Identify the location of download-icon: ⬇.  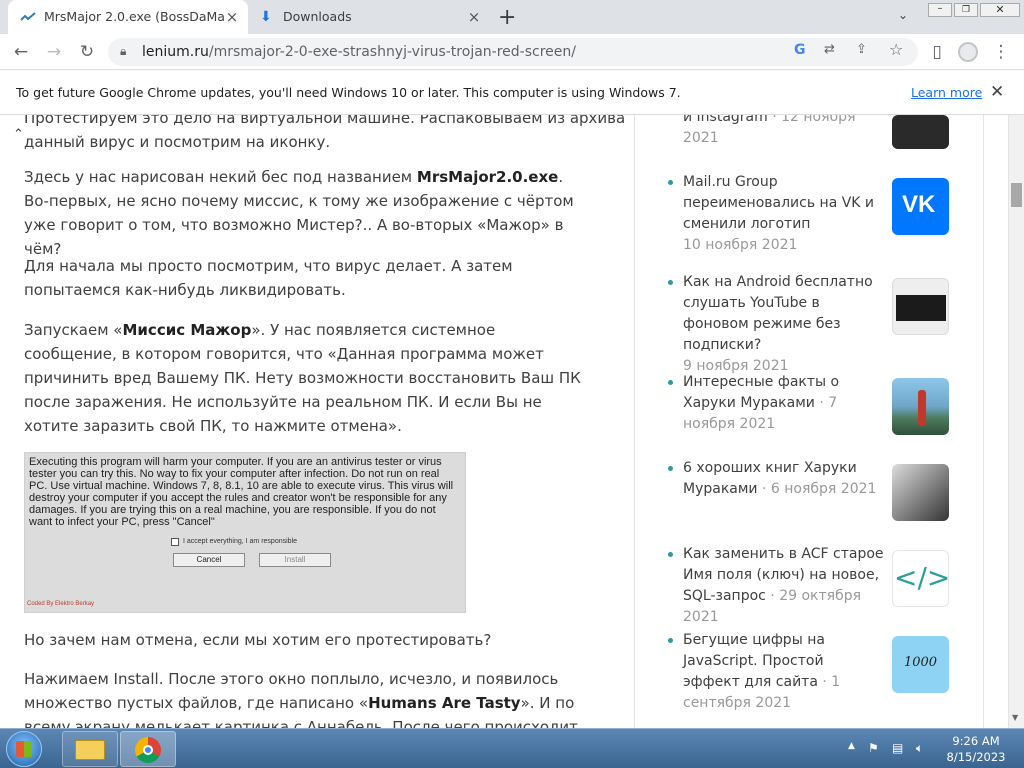
(266, 17).